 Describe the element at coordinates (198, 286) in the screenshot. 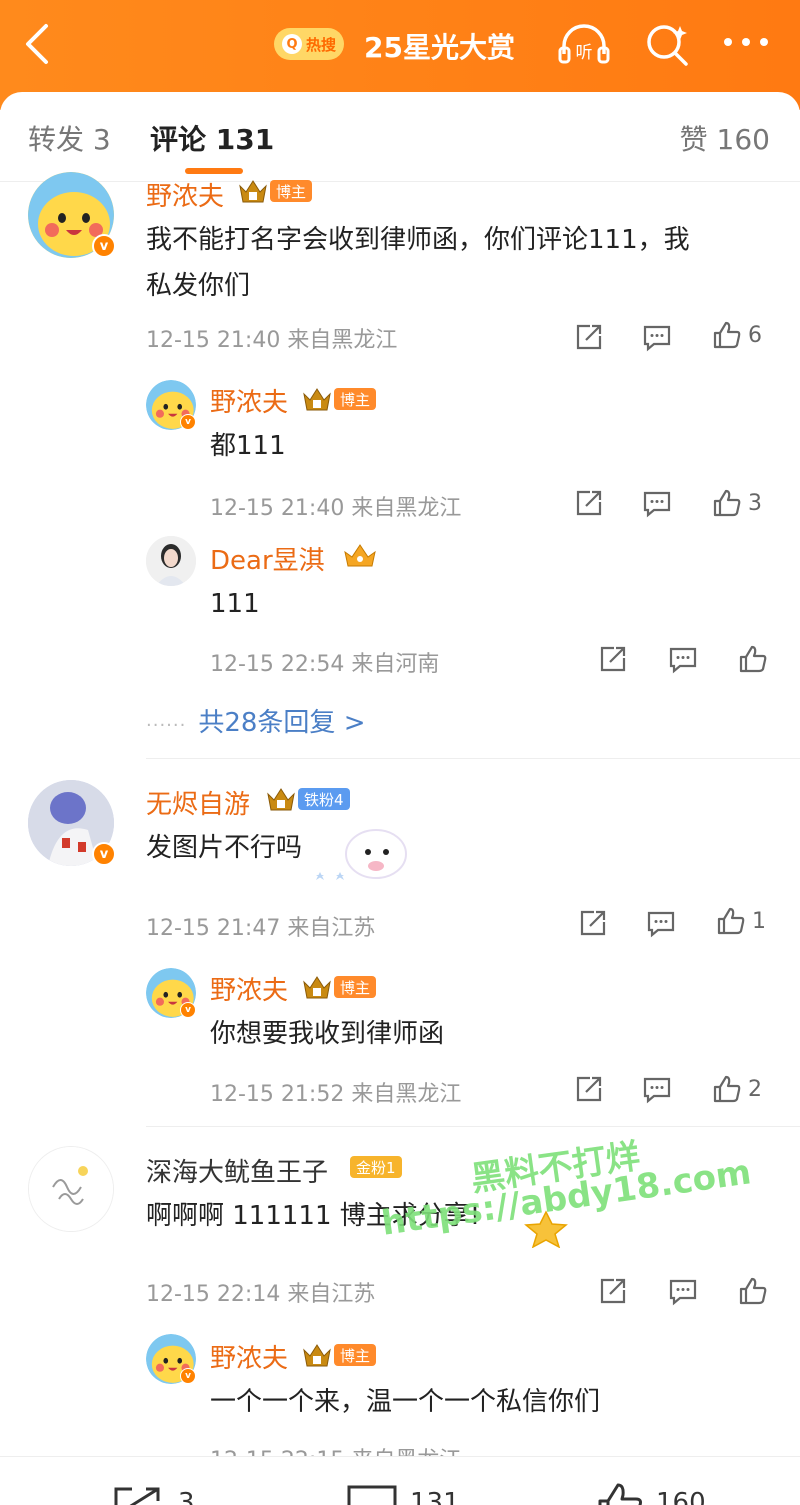

I see `comment-text-line2: 私发你们` at that location.